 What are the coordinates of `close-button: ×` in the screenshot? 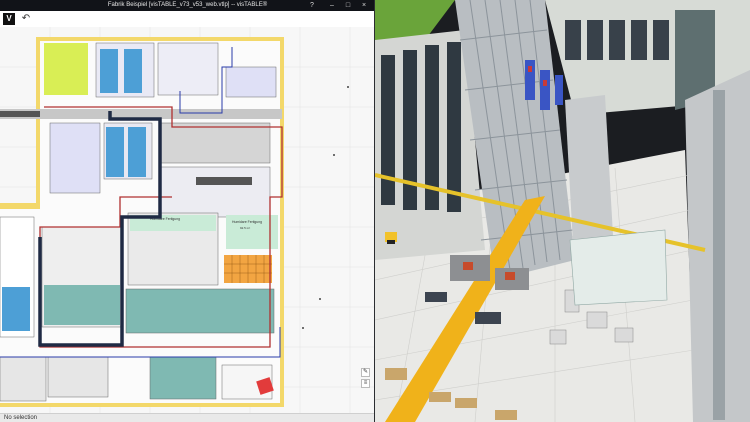 It's located at (364, 5).